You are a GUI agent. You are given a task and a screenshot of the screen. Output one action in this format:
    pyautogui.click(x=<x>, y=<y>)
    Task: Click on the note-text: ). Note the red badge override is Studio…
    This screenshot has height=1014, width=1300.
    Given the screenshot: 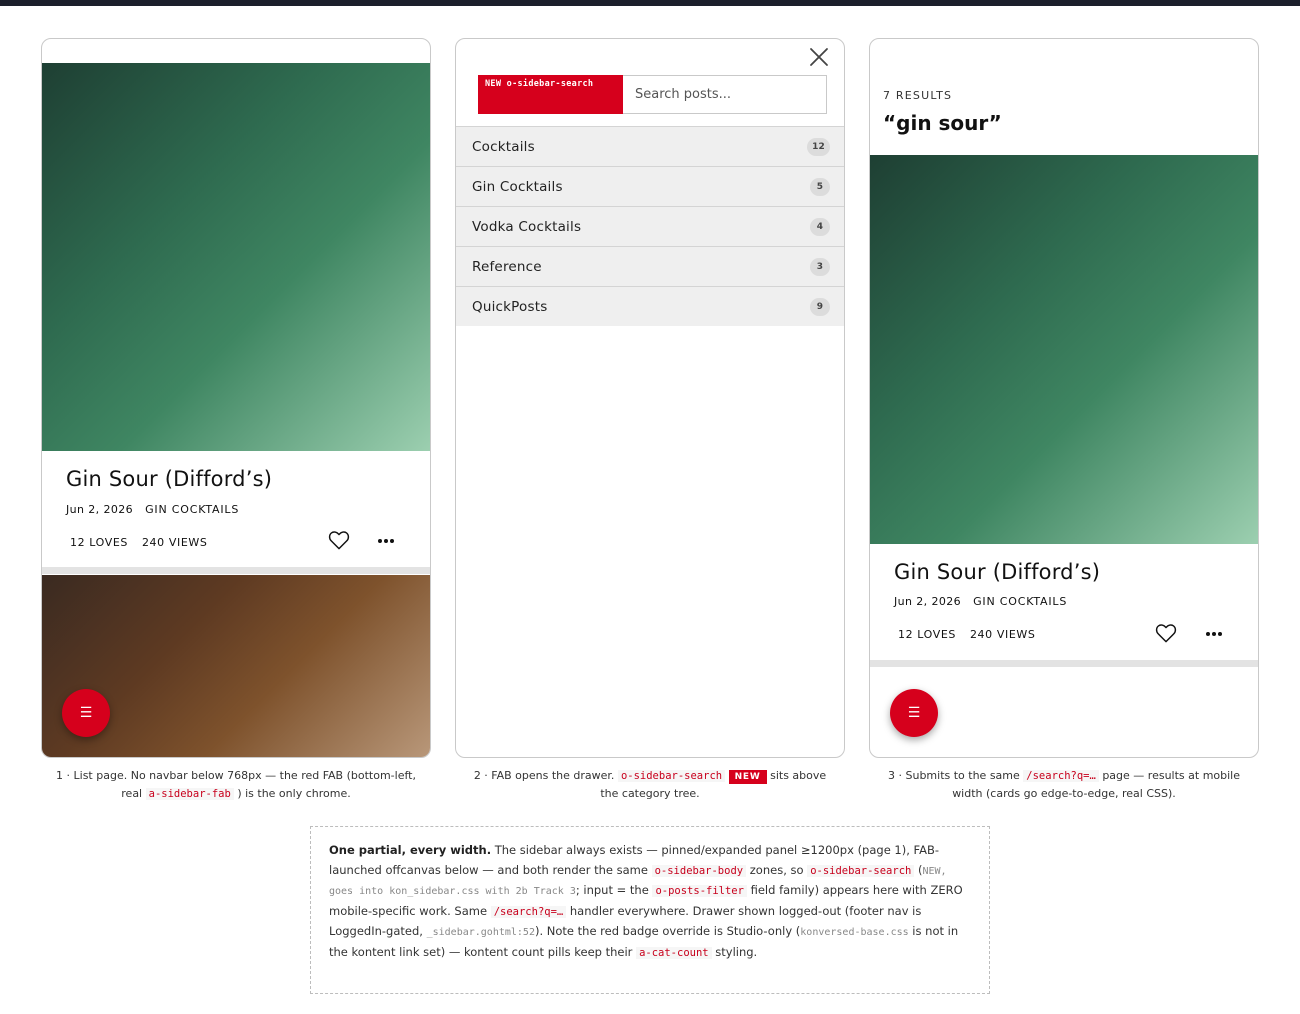 What is the action you would take?
    pyautogui.click(x=667, y=931)
    